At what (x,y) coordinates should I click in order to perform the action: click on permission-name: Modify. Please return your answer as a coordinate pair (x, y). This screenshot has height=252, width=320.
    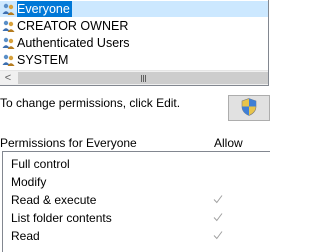
    Looking at the image, I should click on (29, 182).